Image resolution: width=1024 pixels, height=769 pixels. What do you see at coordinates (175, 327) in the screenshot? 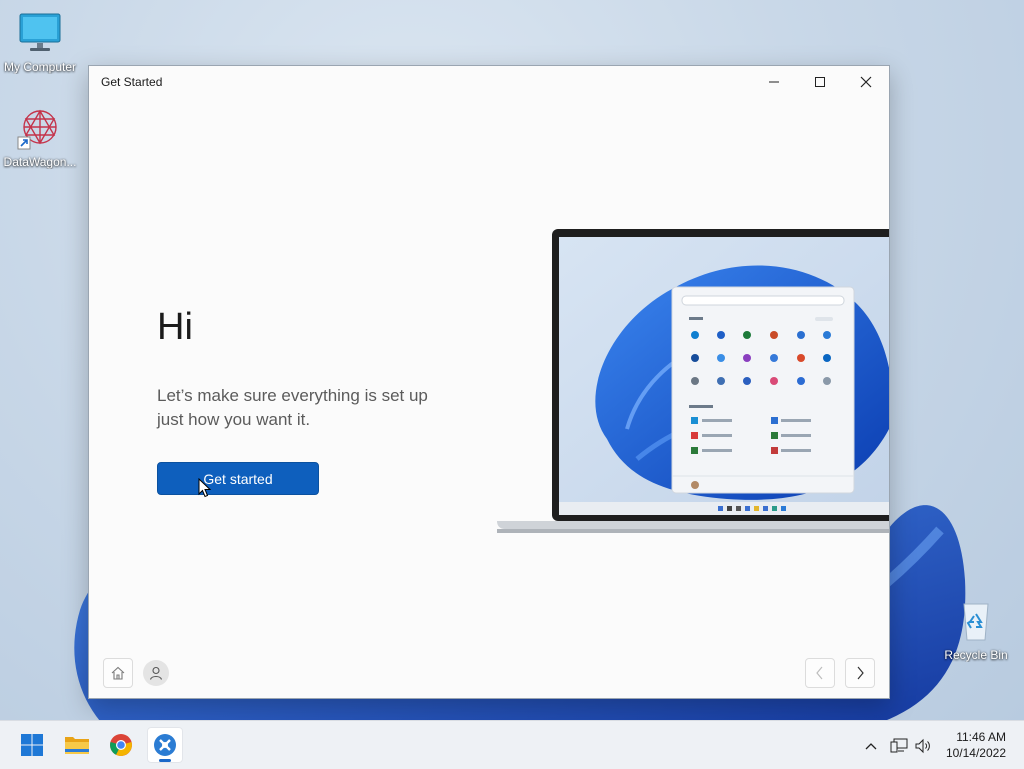
I see `page-heading: Hi` at bounding box center [175, 327].